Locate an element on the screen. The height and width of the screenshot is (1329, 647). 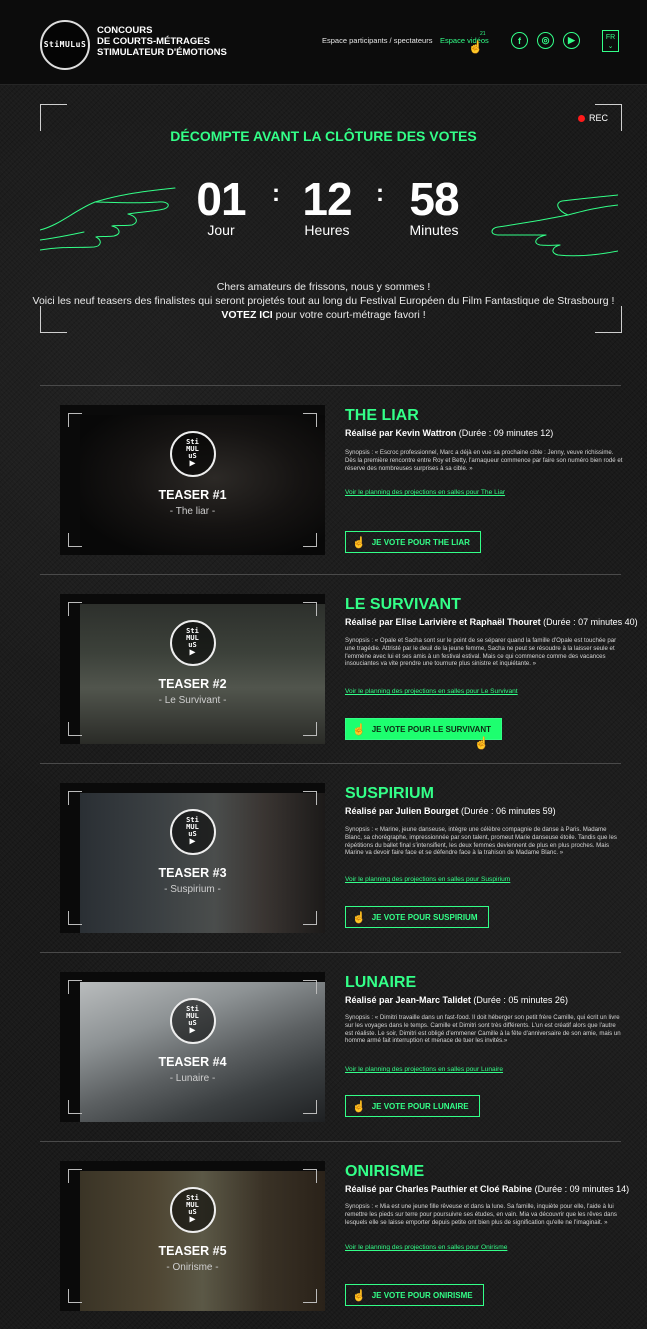
teaser-thumbnail: Sti MUL uS ▶ TEASER #2 - Le Survivant - is located at coordinates (192, 669).